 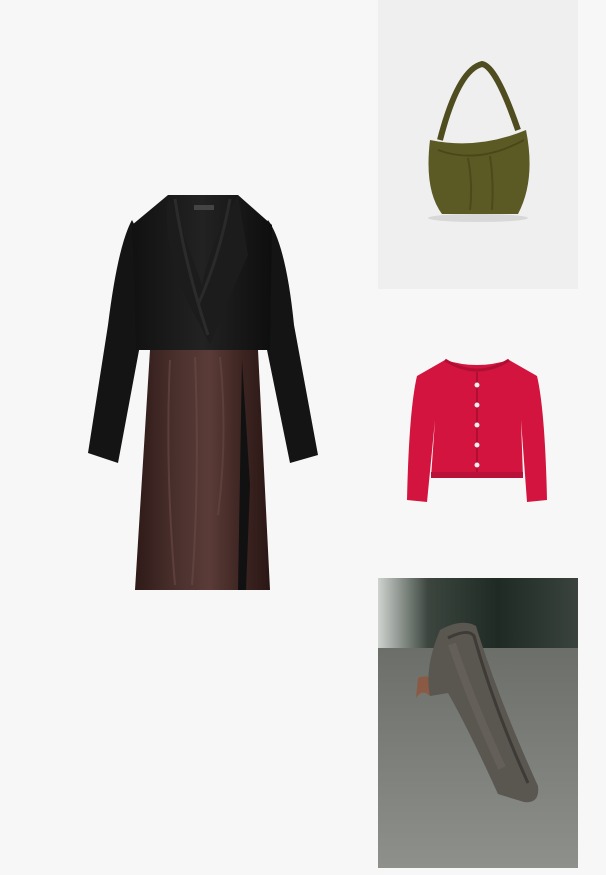 I want to click on cardigan-image, so click(x=477, y=430).